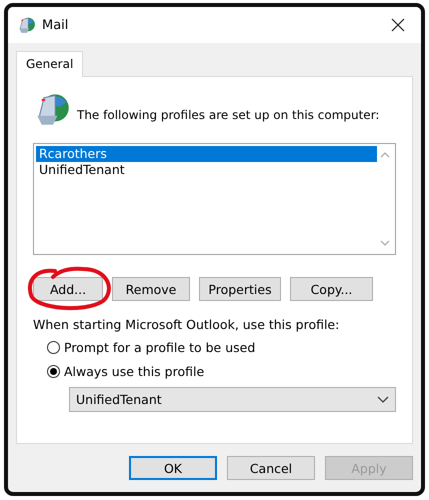  Describe the element at coordinates (385, 155) in the screenshot. I see `scroll-up-icon` at that location.